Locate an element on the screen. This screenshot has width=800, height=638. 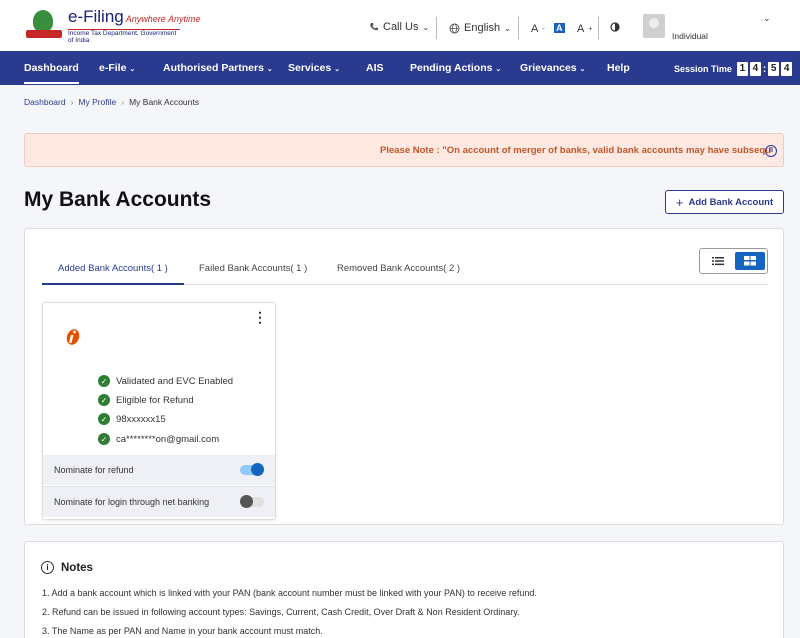
nav-efile: e-File ⌄ is located at coordinates (117, 68).